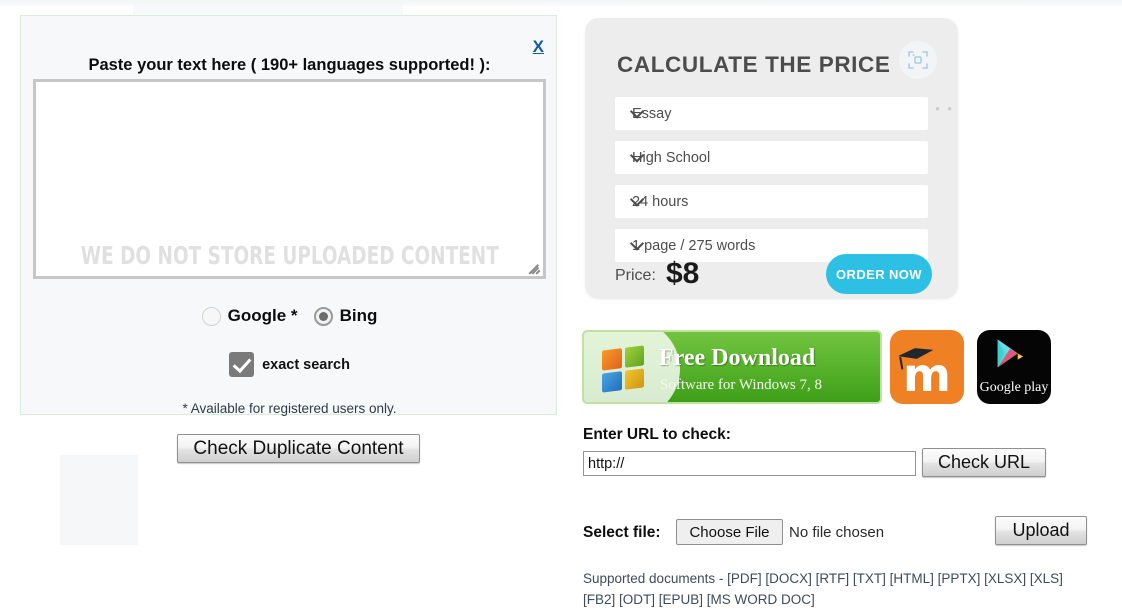 The width and height of the screenshot is (1122, 613). What do you see at coordinates (671, 157) in the screenshot?
I see `select-academic-level-value: High School` at bounding box center [671, 157].